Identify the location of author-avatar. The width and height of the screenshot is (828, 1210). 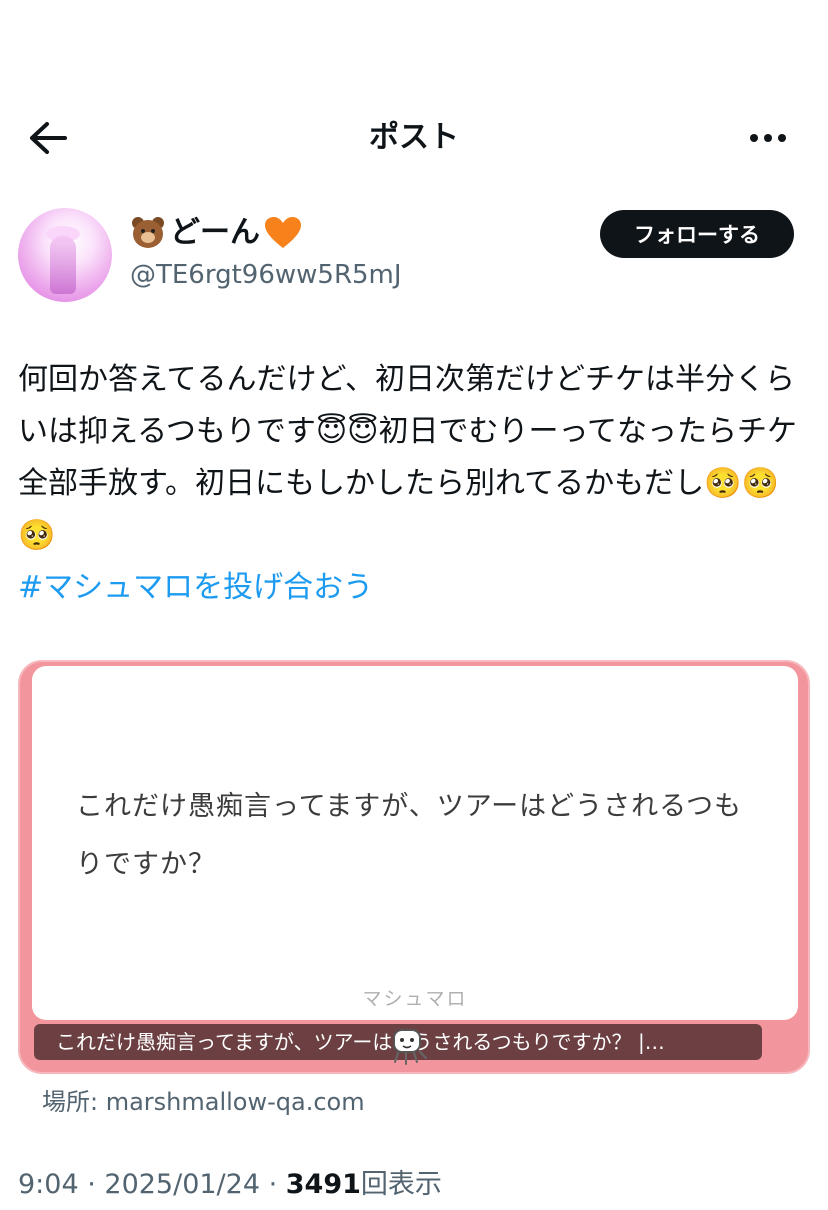
(65, 255).